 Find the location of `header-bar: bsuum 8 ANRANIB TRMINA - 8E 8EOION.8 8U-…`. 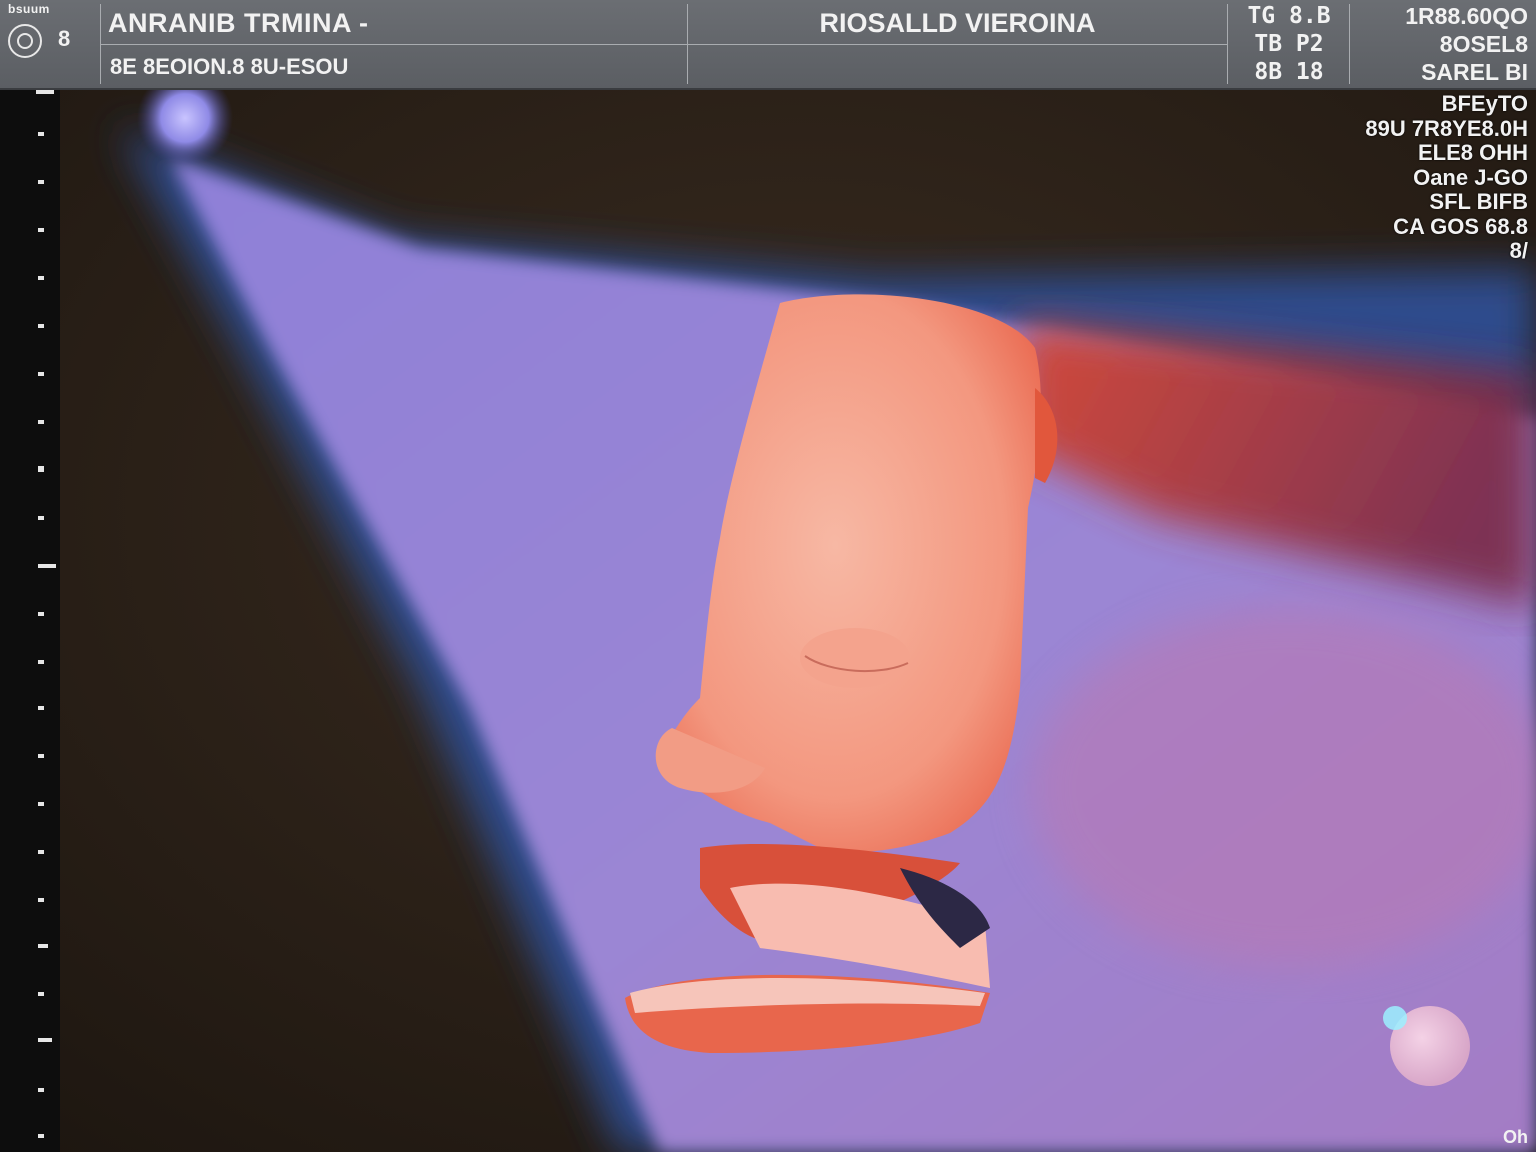

header-bar: bsuum 8 ANRANIB TRMINA - 8E 8EOION.8 8U-… is located at coordinates (768, 45).